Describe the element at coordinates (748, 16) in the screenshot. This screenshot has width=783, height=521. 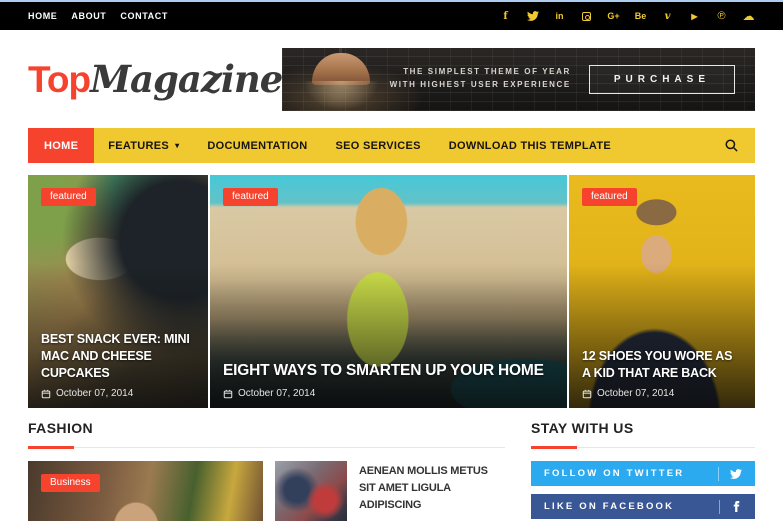
I see `soundcloud-icon: ☁` at that location.